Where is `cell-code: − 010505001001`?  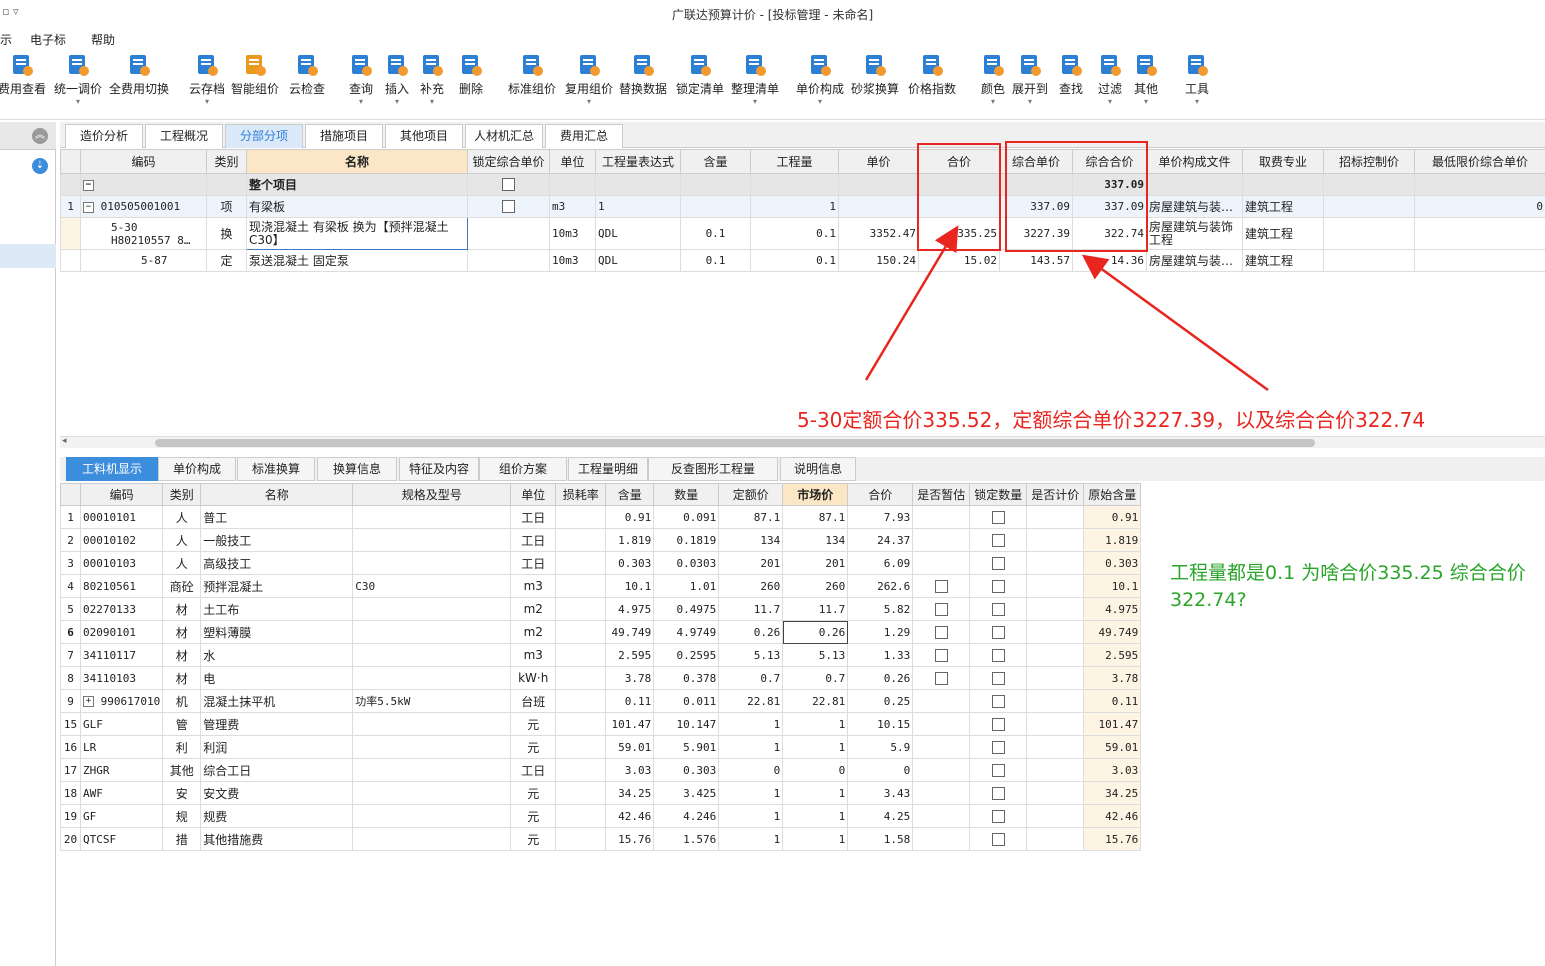
cell-code: − 010505001001 is located at coordinates (143, 206).